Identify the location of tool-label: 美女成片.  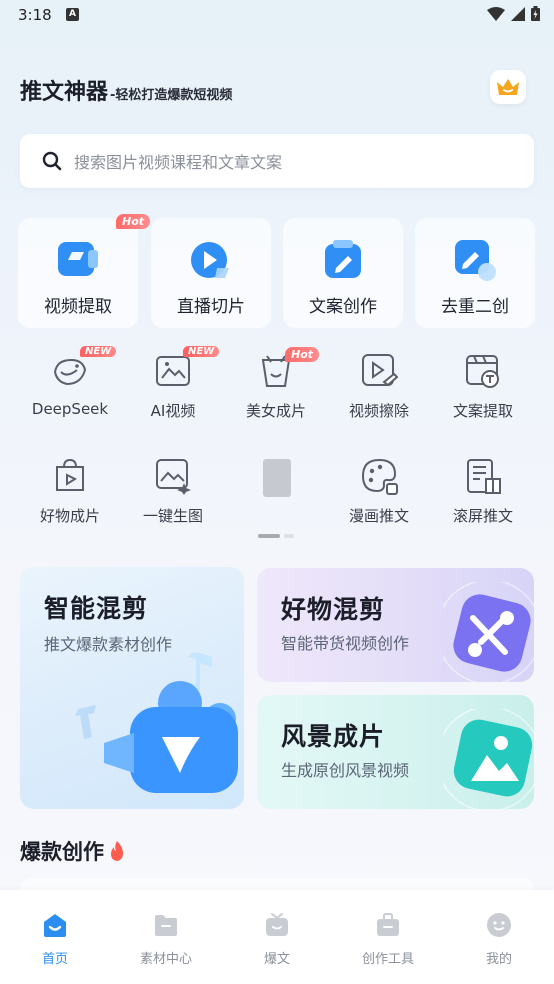
(275, 411).